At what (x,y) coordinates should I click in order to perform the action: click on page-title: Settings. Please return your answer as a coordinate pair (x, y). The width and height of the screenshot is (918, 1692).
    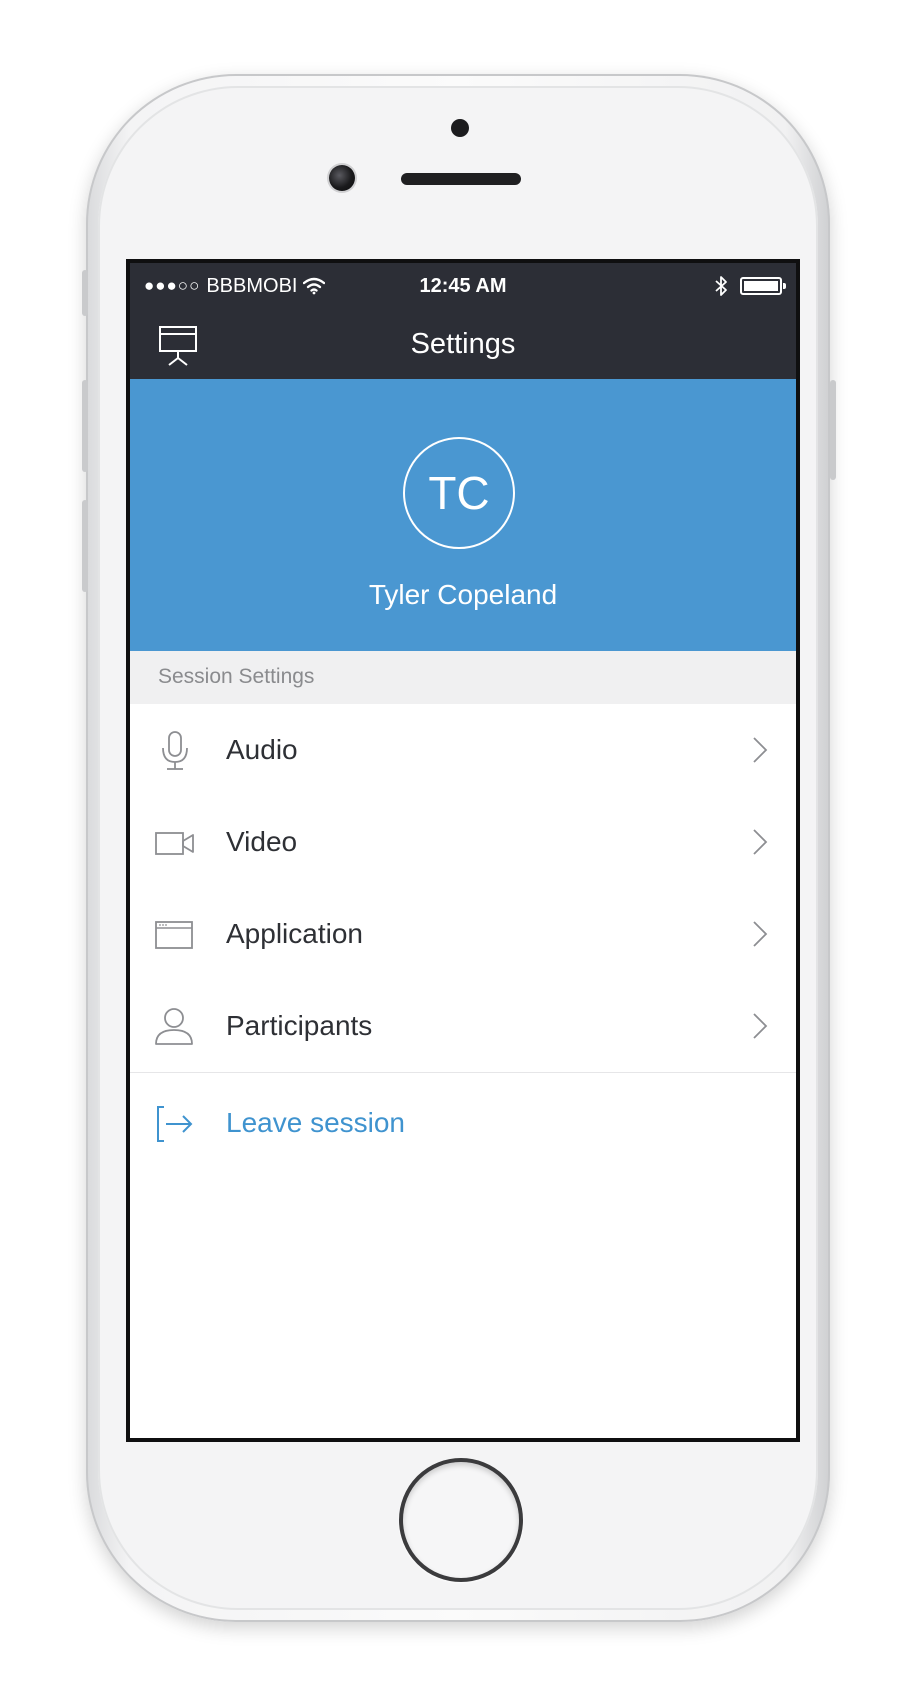
    Looking at the image, I should click on (463, 344).